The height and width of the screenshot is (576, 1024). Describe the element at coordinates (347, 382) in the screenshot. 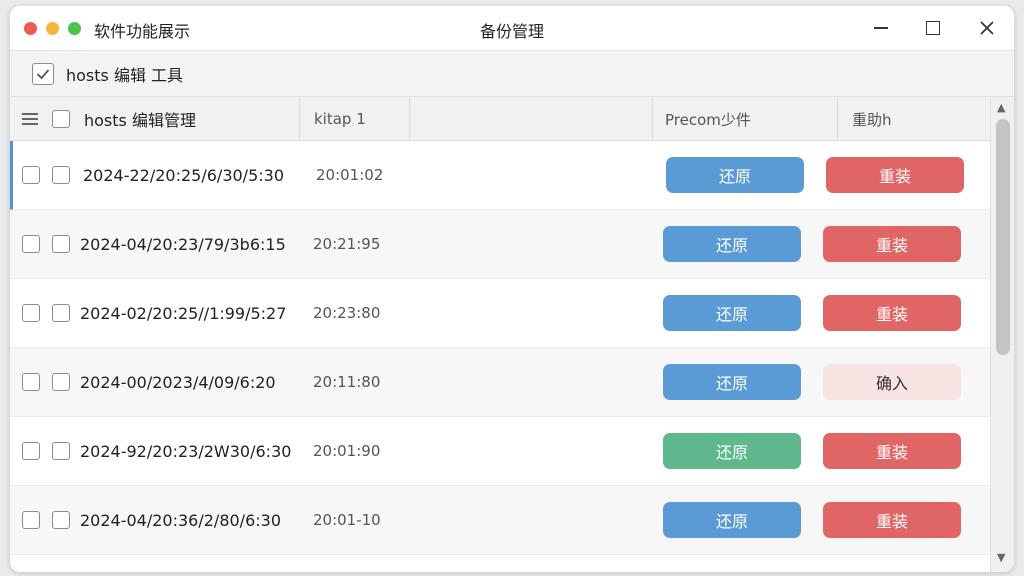

I see `backup-time: 20:11:80` at that location.